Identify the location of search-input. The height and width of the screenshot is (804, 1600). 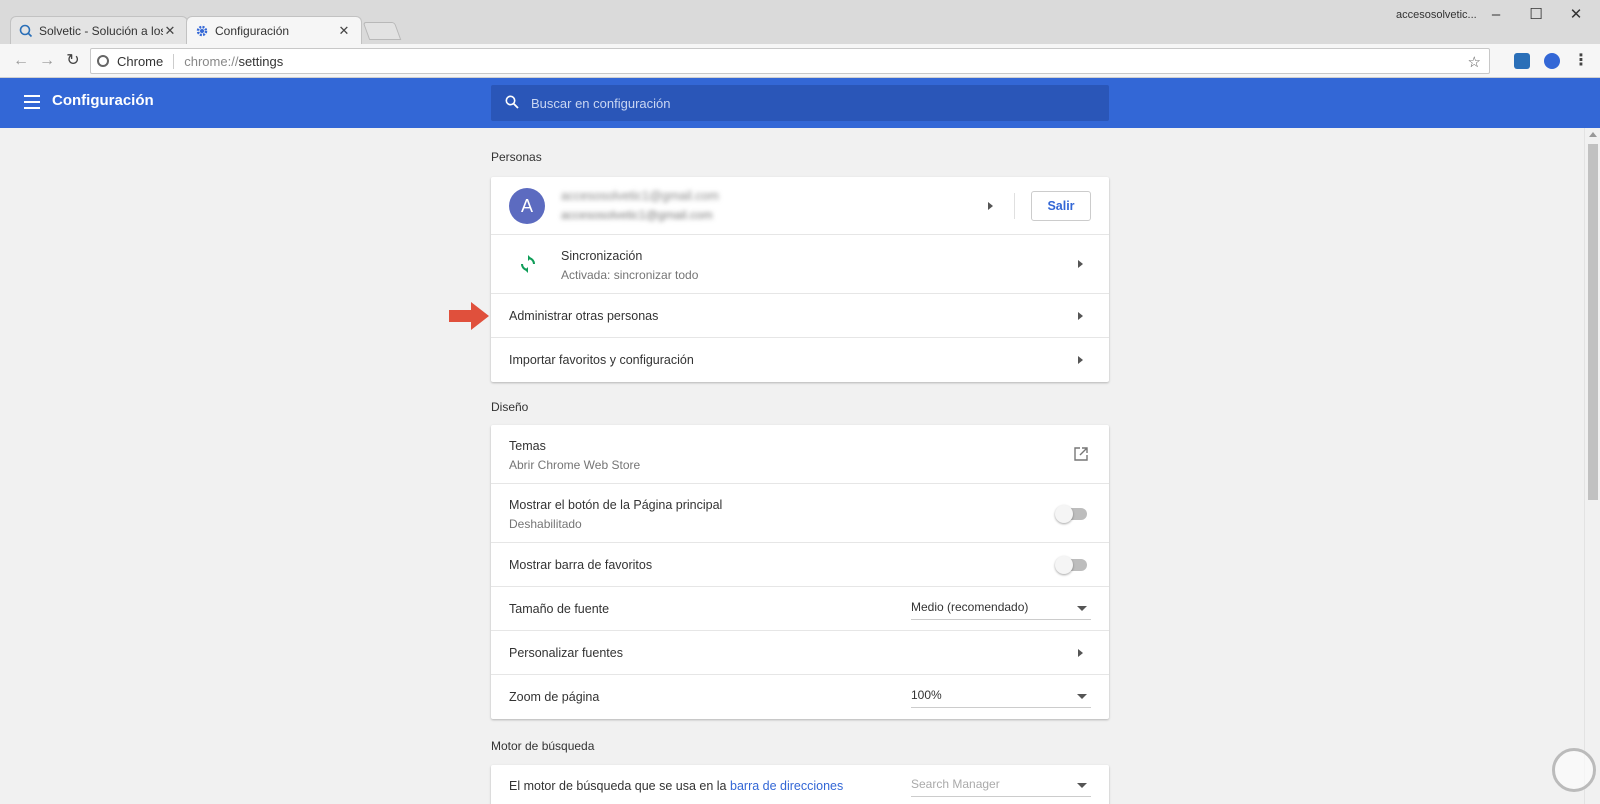
(811, 103).